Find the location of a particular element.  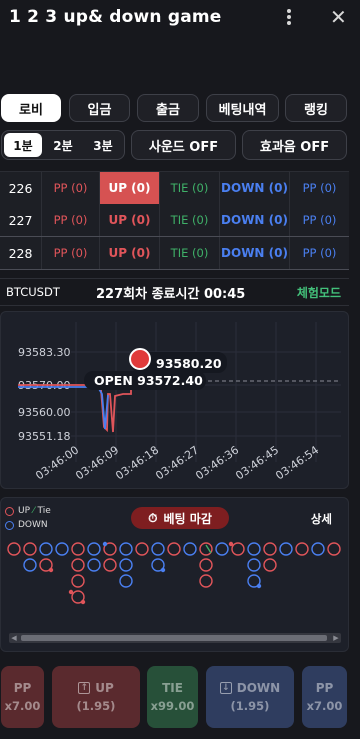

arrow-down-box-icon: ↓ is located at coordinates (225, 688).